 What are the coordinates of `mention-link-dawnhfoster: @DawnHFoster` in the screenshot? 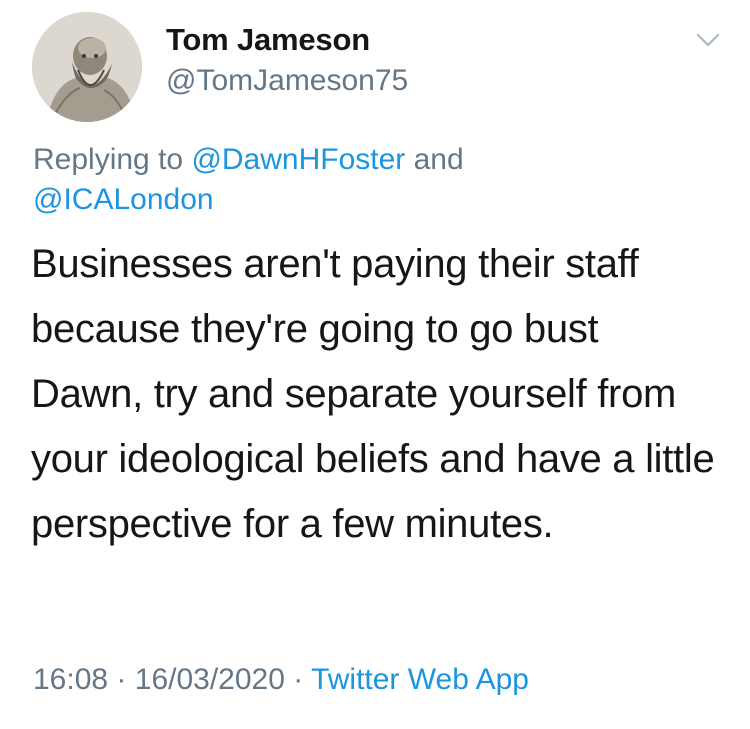 It's located at (298, 159).